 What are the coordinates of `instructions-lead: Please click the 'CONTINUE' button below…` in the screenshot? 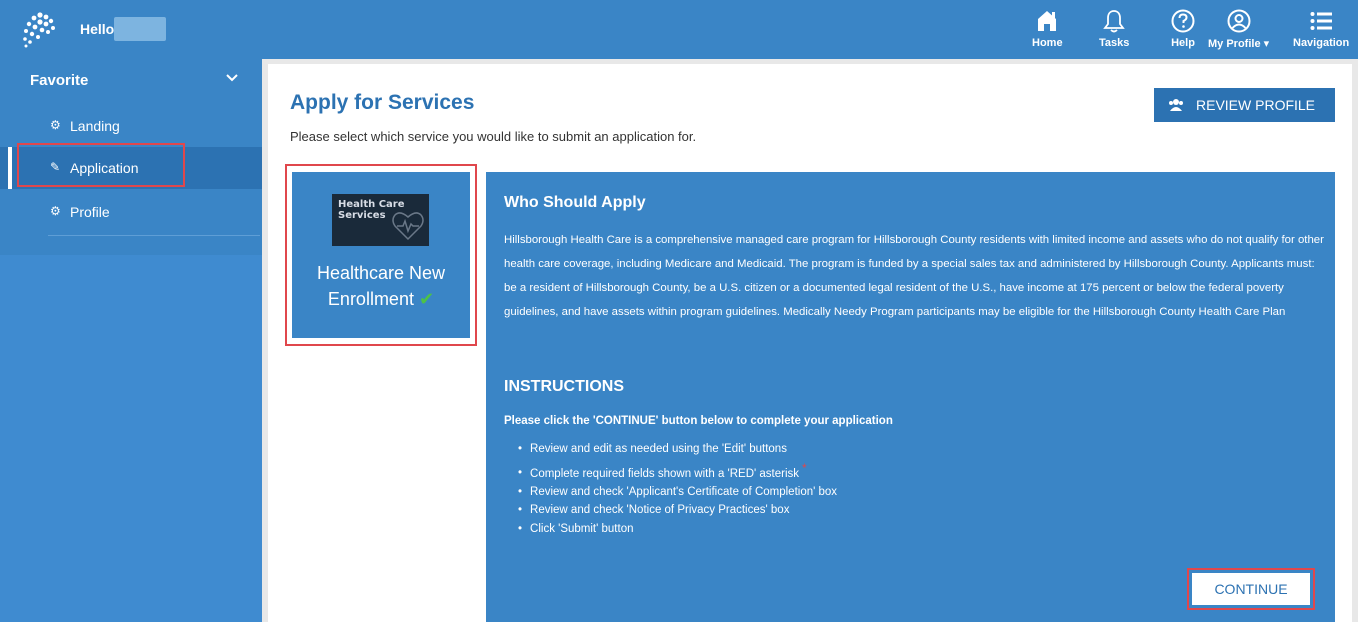 It's located at (698, 421).